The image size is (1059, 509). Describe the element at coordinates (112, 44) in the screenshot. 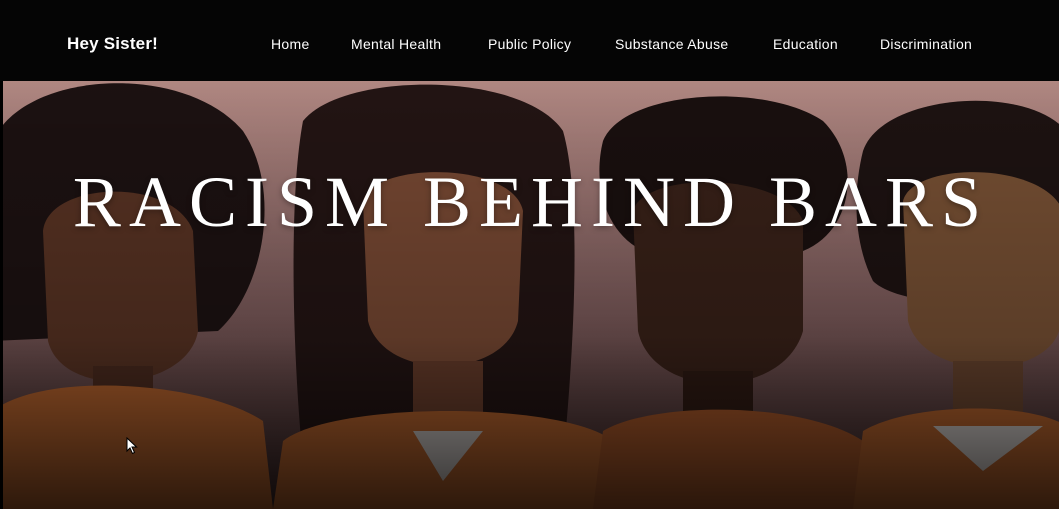

I see `brand-logo: Hey Sister!` at that location.